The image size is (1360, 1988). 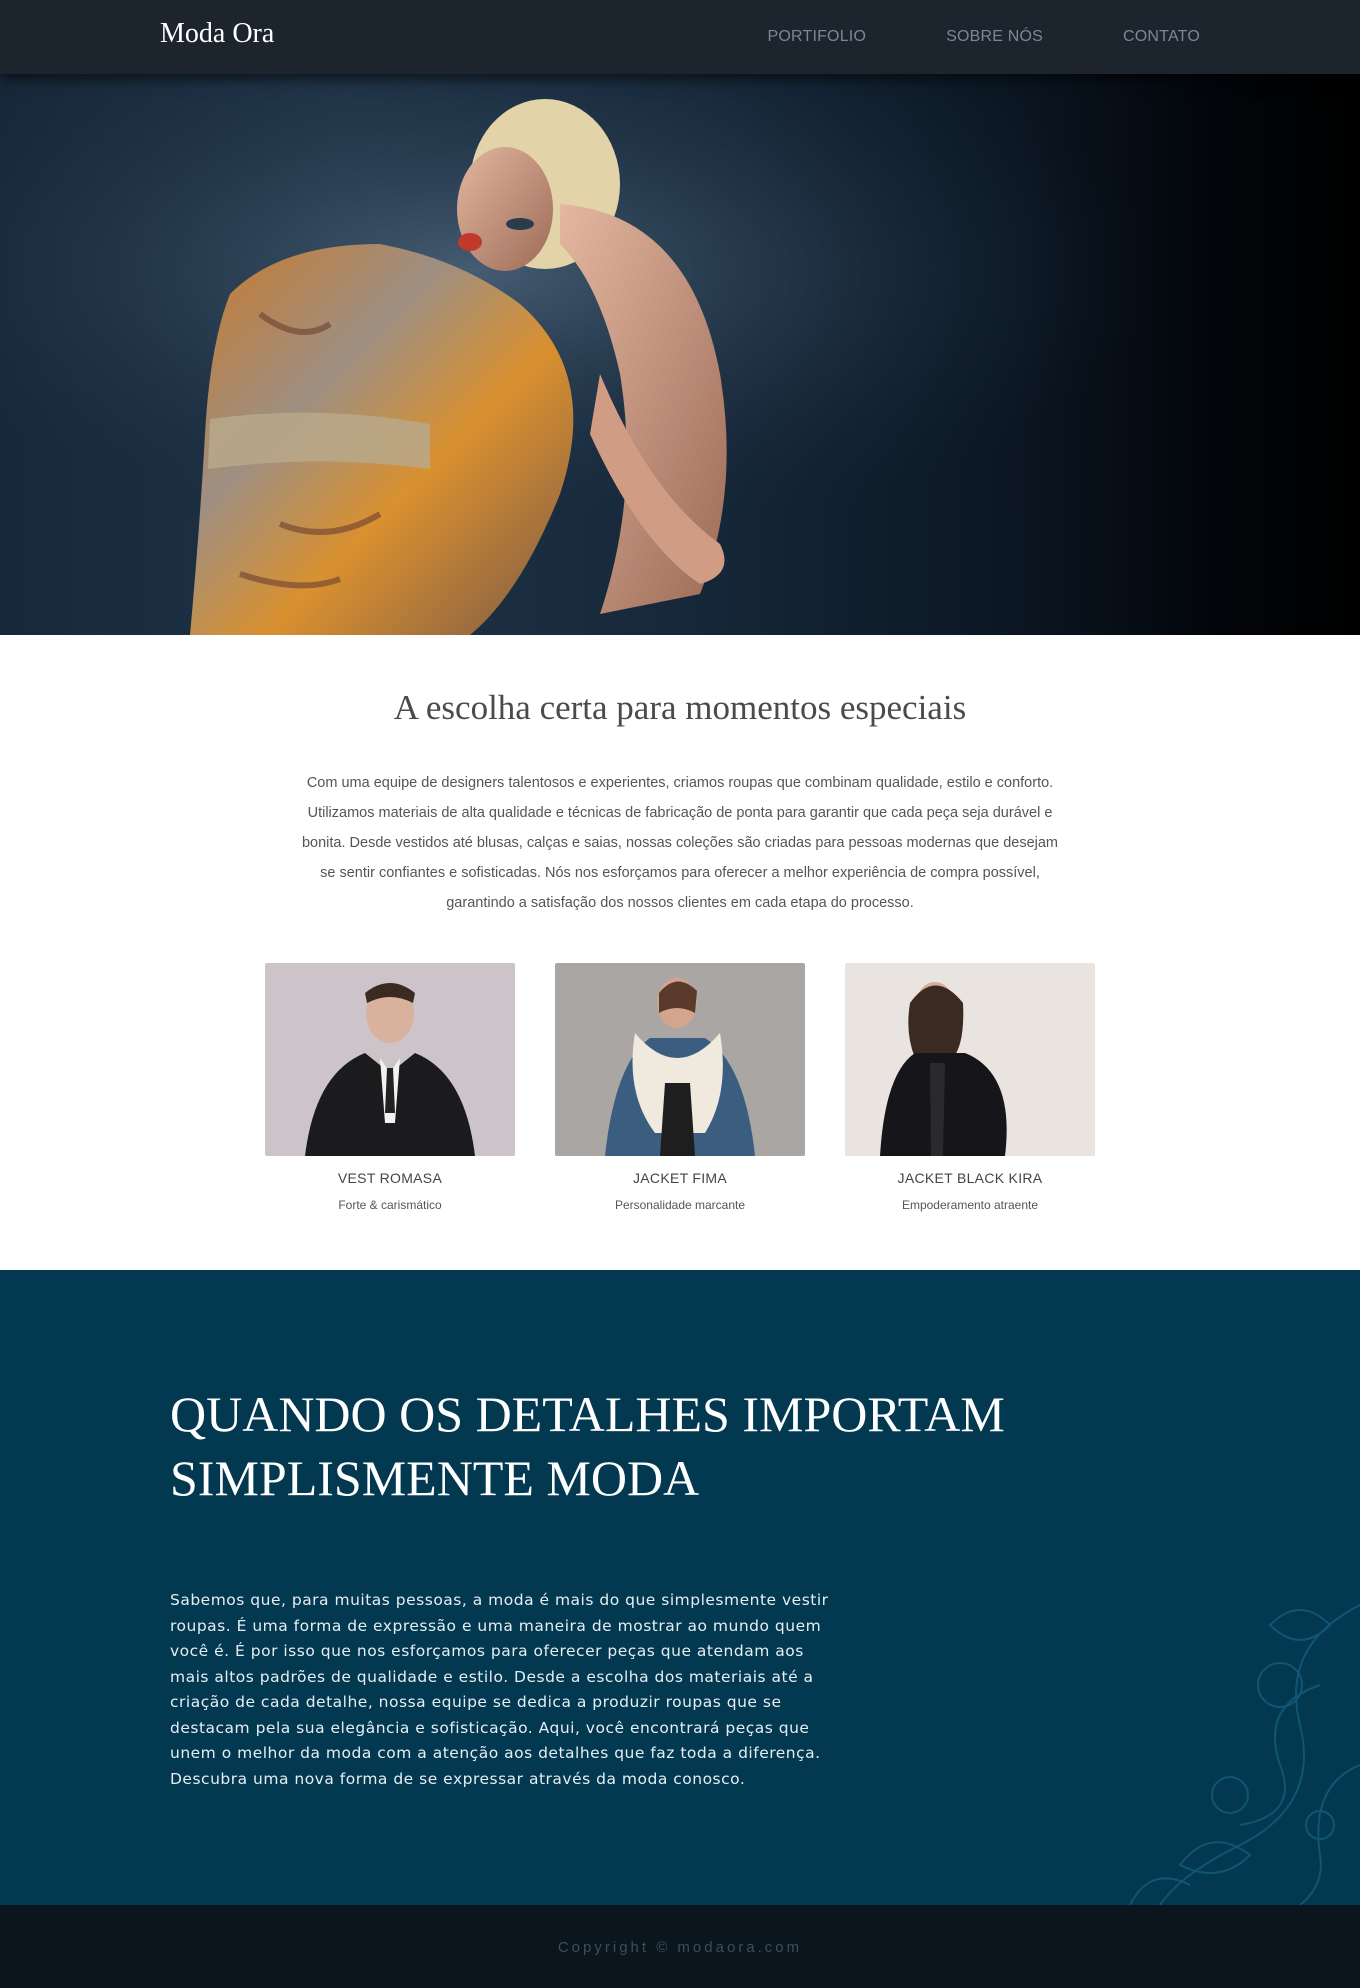 What do you see at coordinates (435, 1478) in the screenshot?
I see `feature-title-line-2: SIMPLISMENTE MODA` at bounding box center [435, 1478].